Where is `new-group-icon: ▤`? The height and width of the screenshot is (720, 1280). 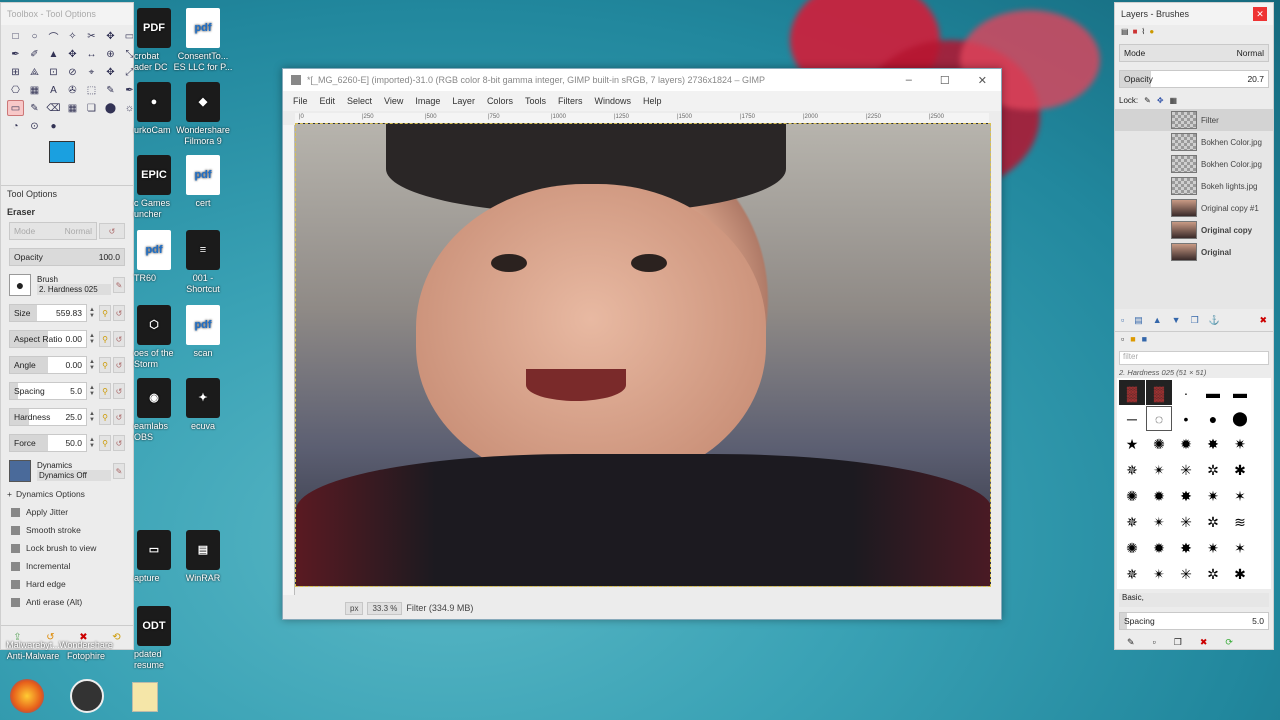
new-group-icon: ▤ is located at coordinates (1138, 320).